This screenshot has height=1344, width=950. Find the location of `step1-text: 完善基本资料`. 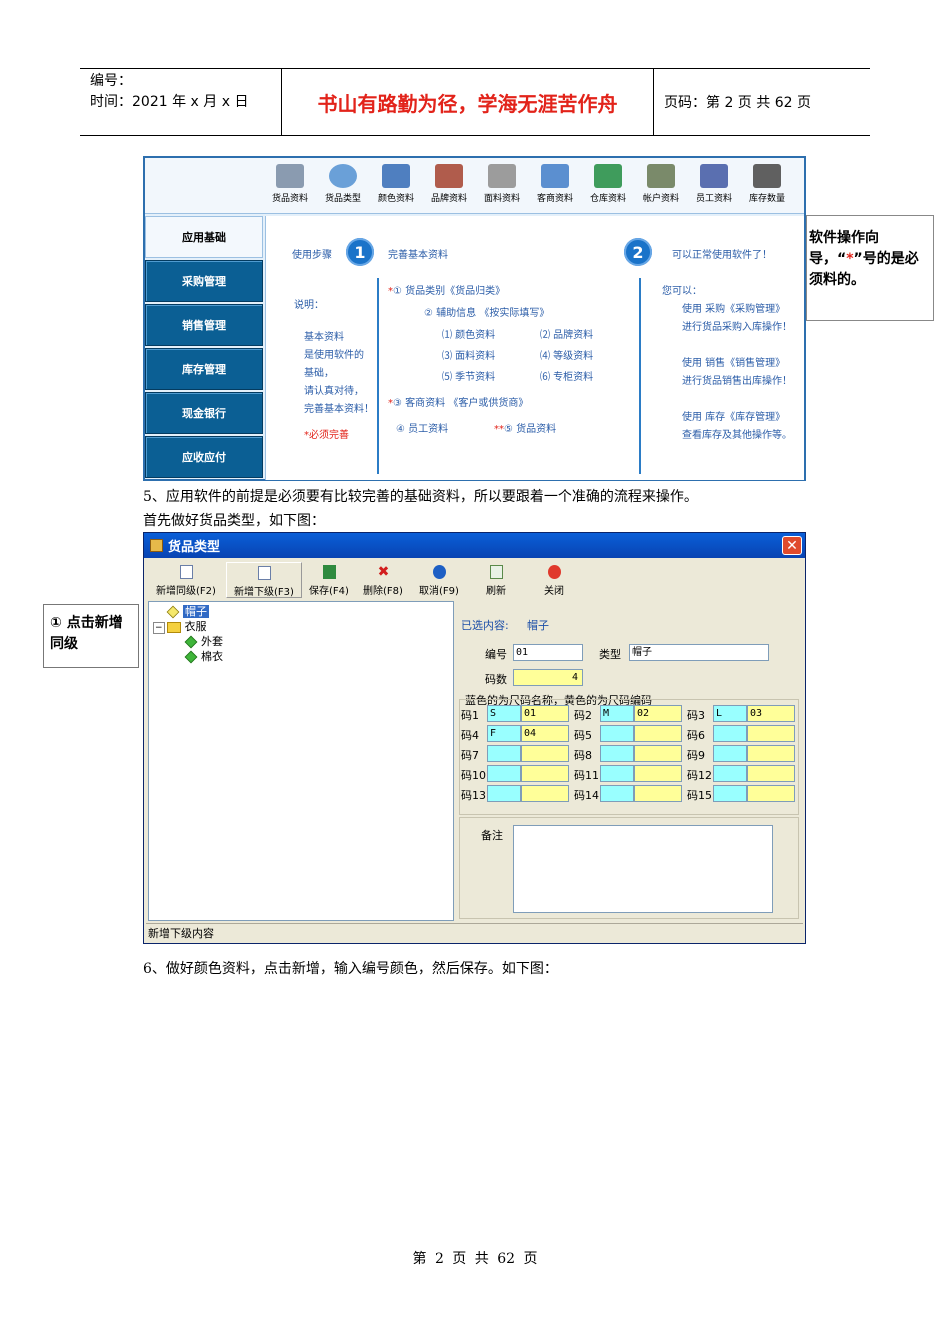

step1-text: 完善基本资料 is located at coordinates (418, 255).